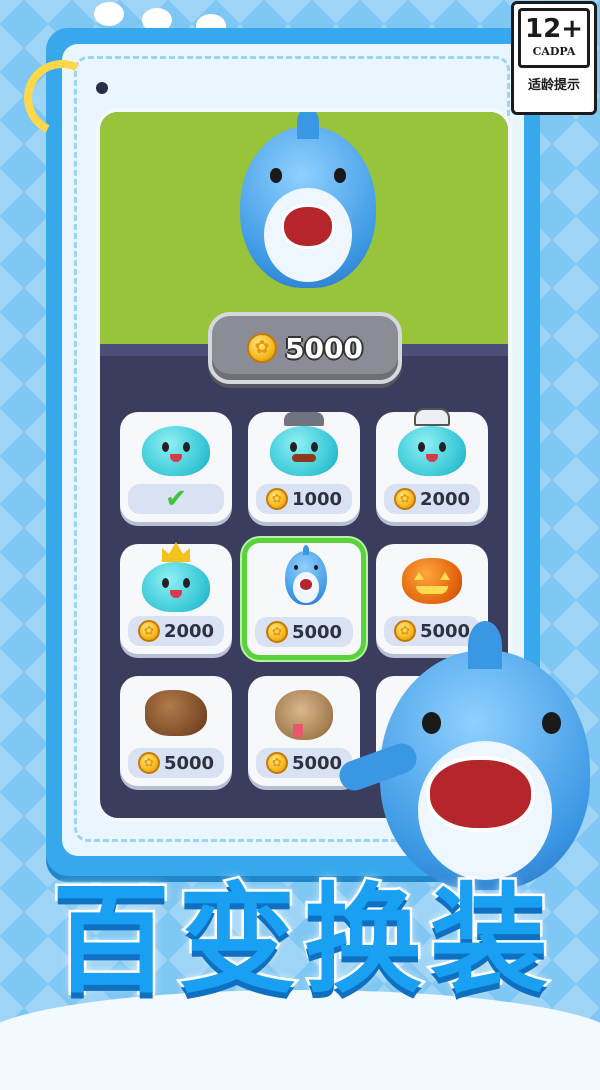 The image size is (600, 1090). Describe the element at coordinates (110, 940) in the screenshot. I see `title-char: 百` at that location.